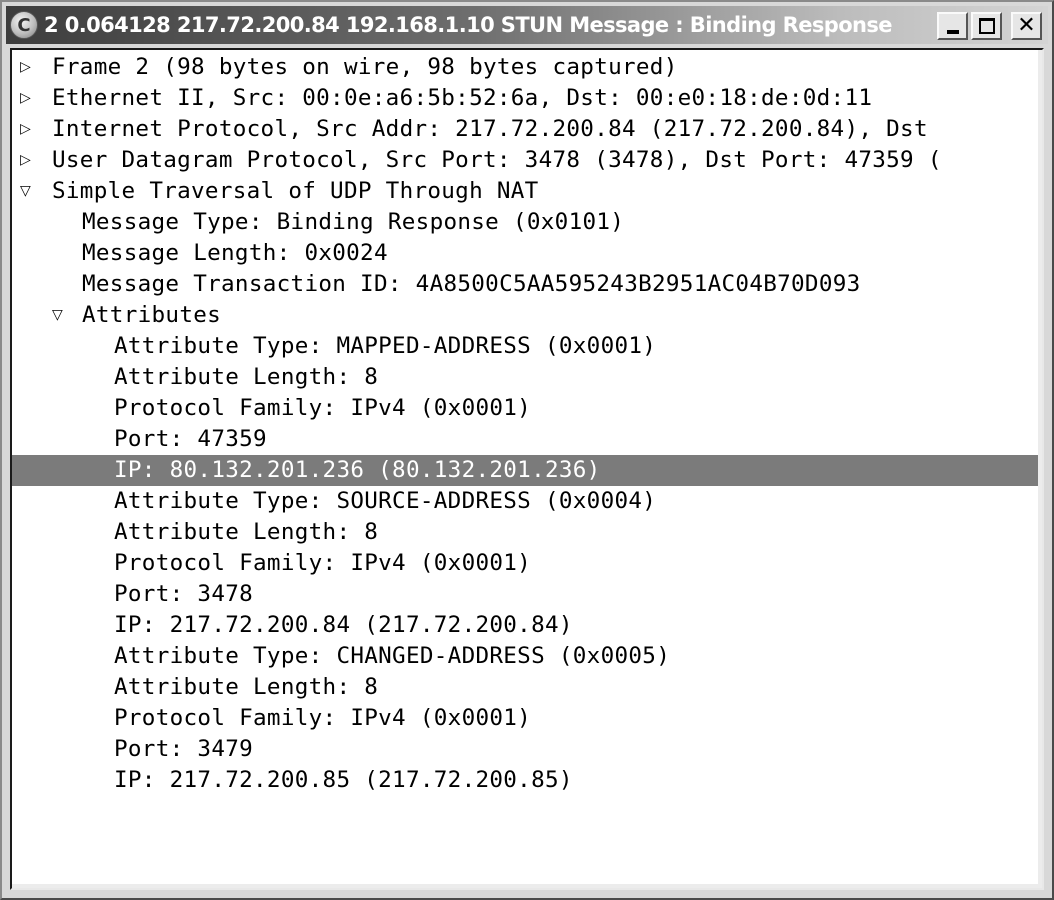  Describe the element at coordinates (385, 501) in the screenshot. I see `tree-row-label: Attribute Type: SOURCE-ADDRESS (0x0004)` at that location.